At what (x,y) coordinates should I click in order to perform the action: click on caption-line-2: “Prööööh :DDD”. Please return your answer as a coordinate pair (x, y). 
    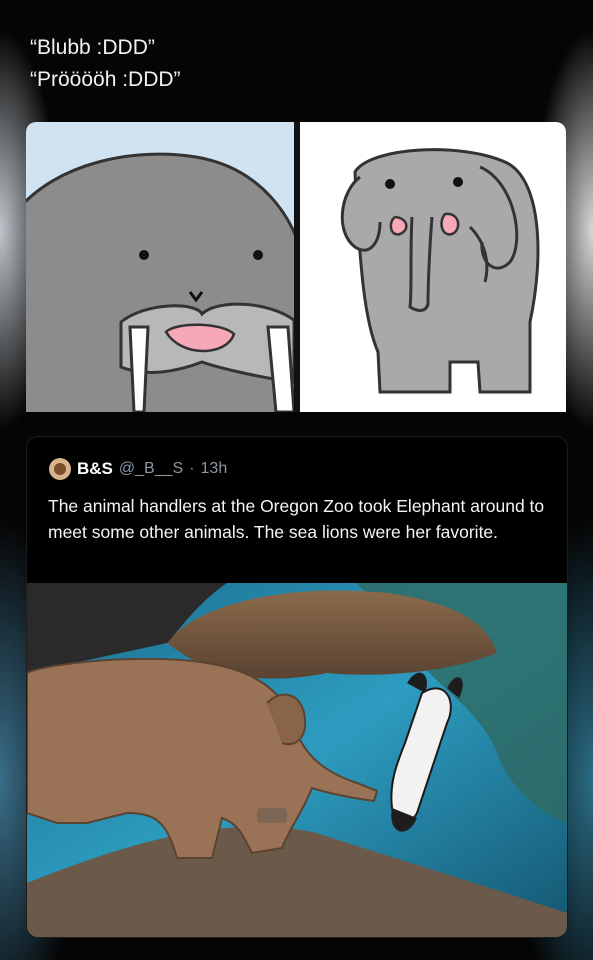
    Looking at the image, I should click on (105, 79).